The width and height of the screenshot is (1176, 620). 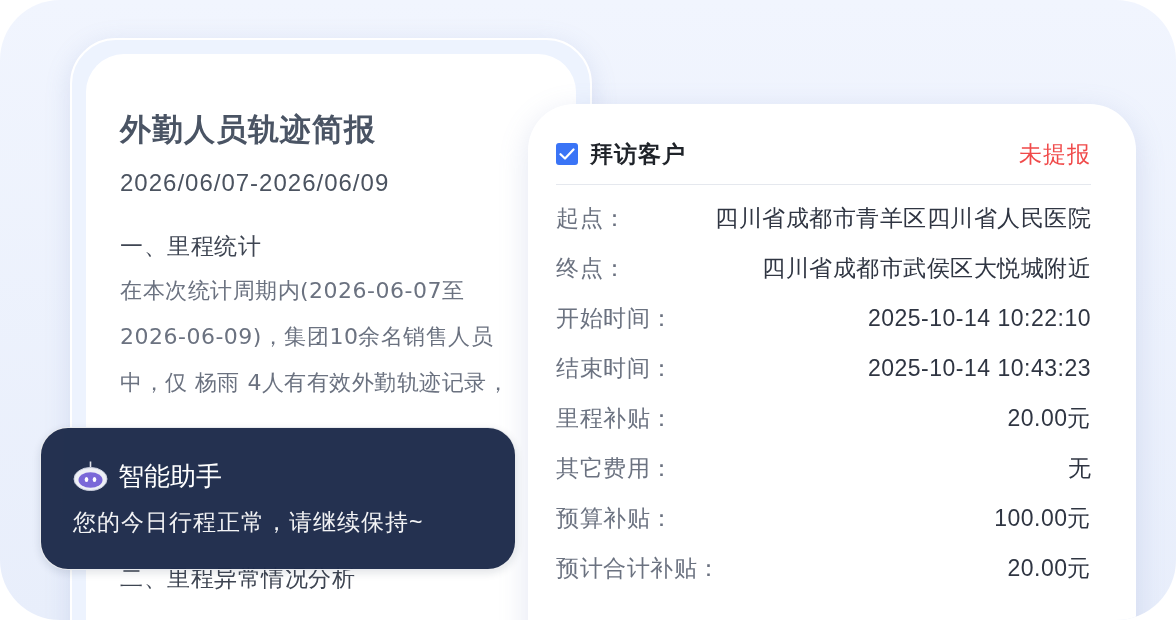 I want to click on field-label: 终点：, so click(x=591, y=268).